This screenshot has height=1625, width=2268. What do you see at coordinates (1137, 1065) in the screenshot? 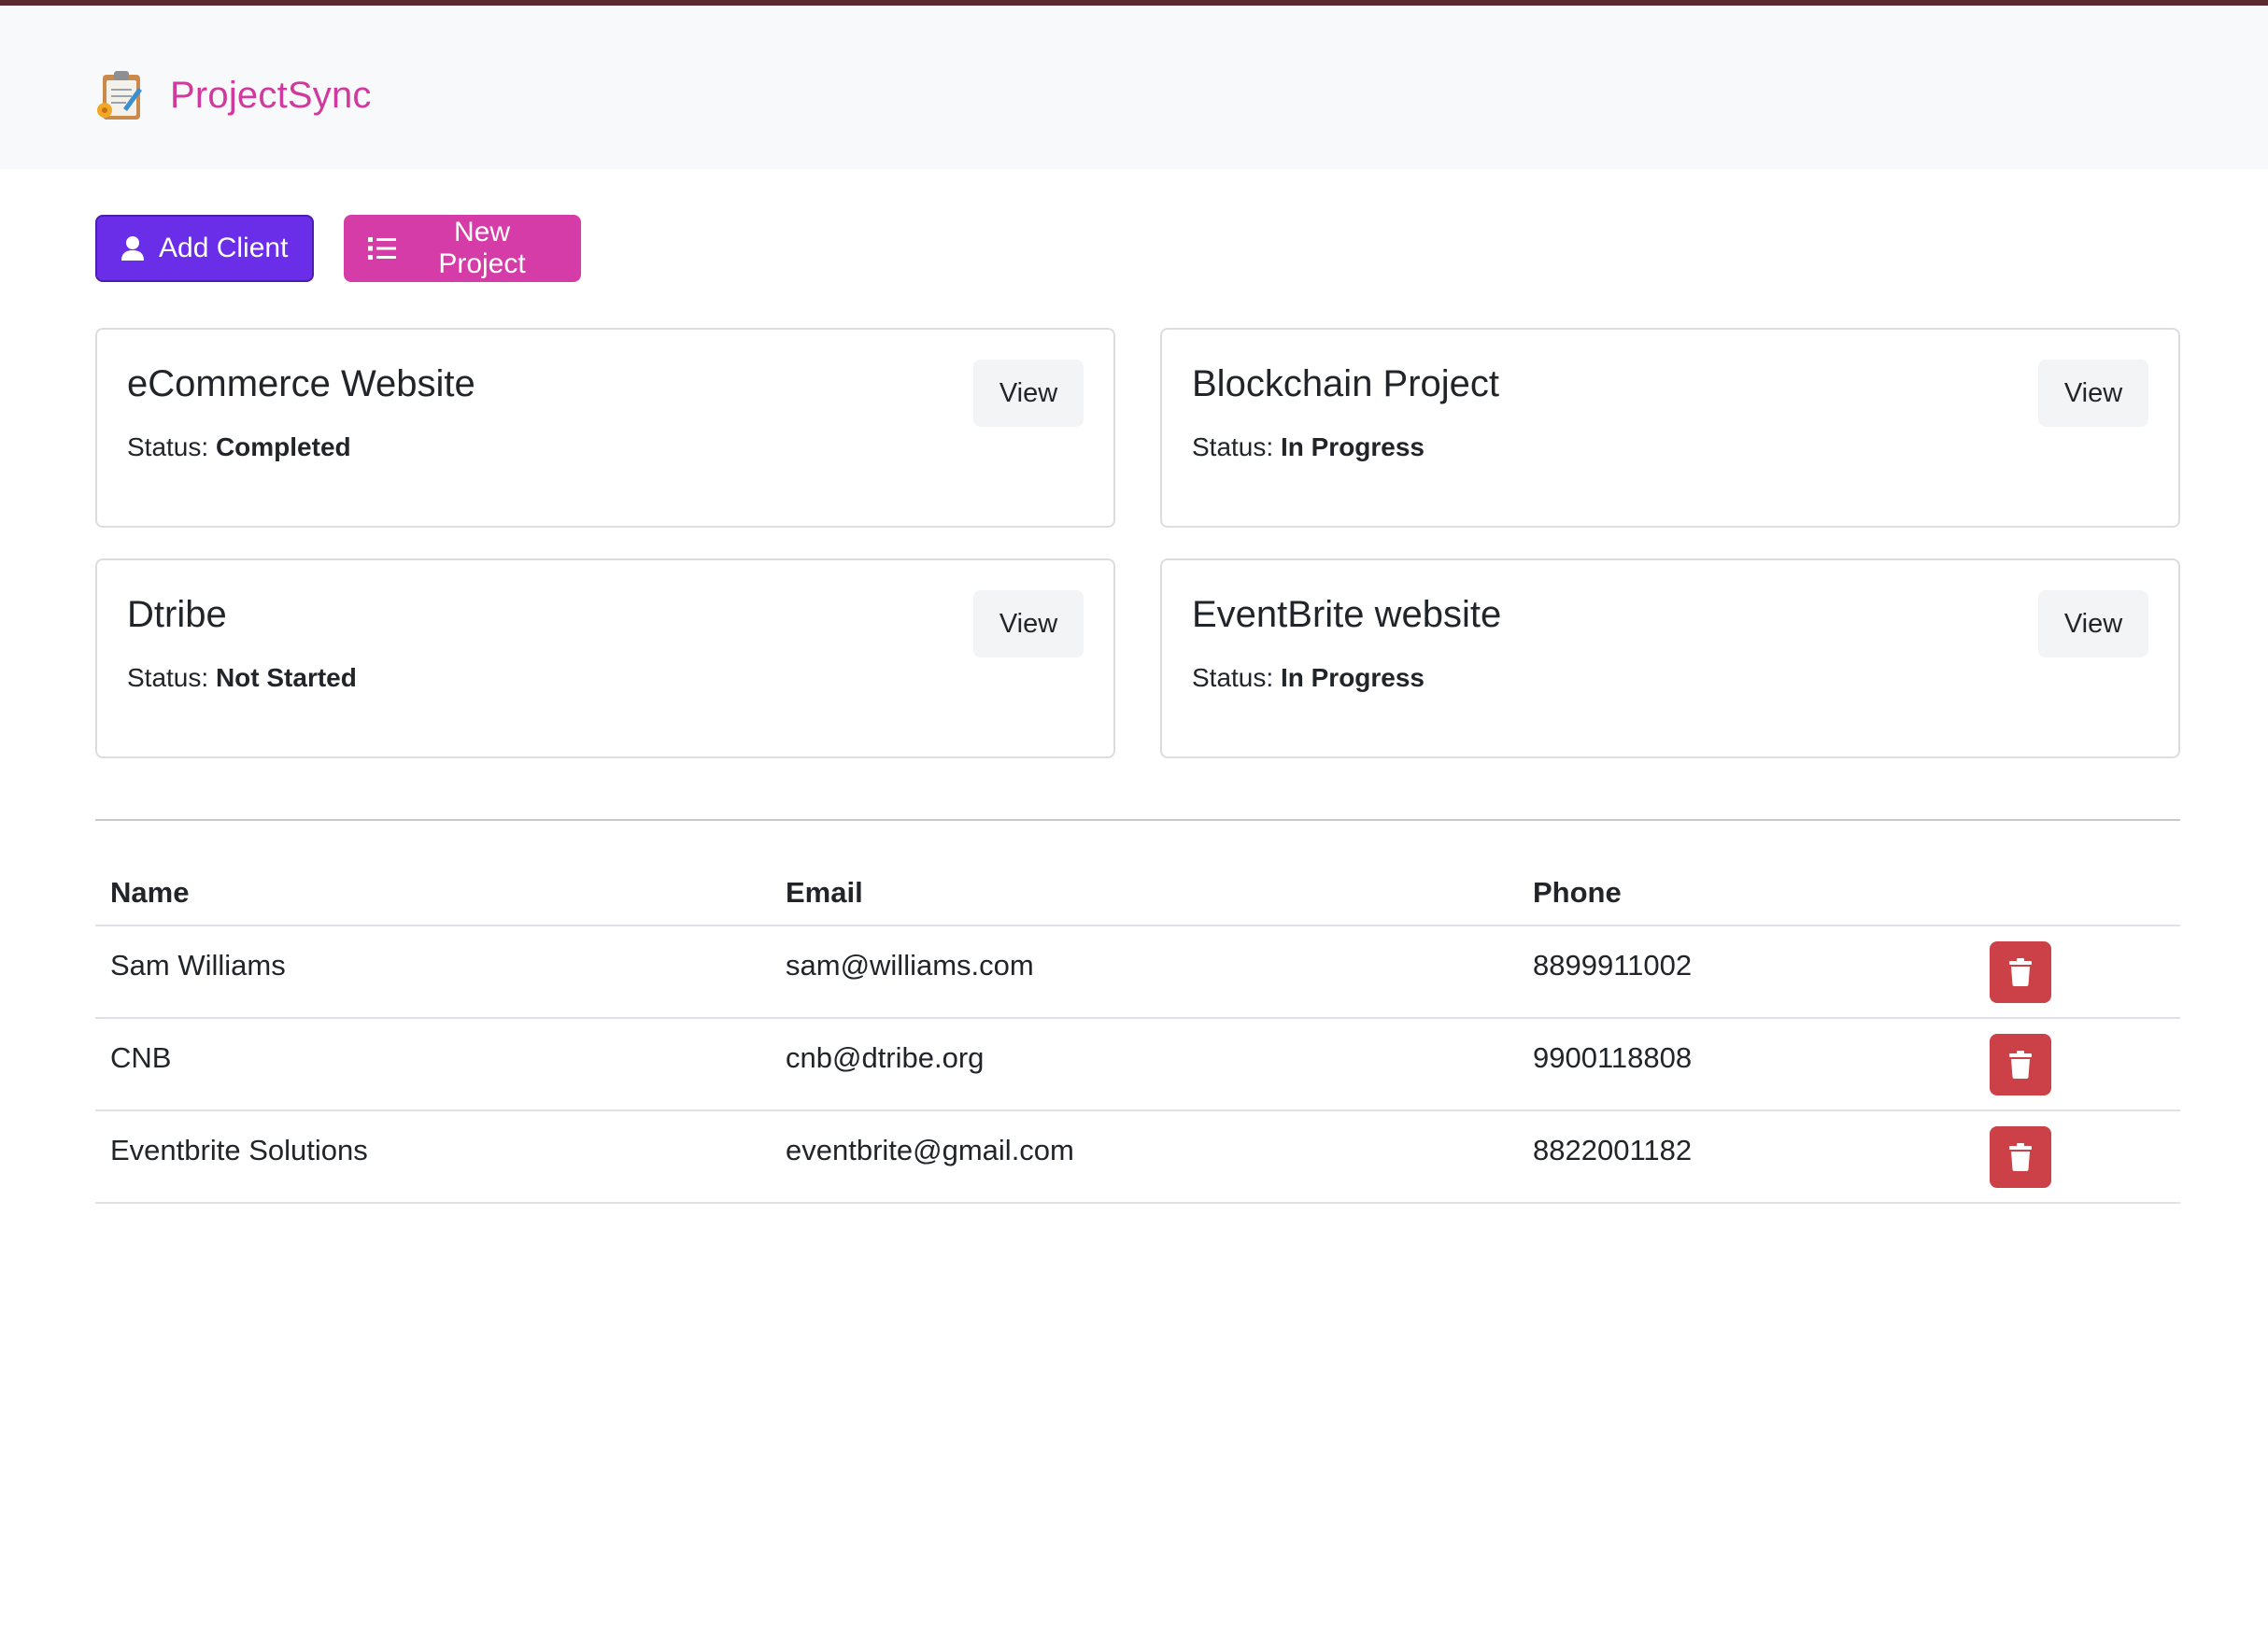
I see `table-row: CNB cnb@dtribe.org 9900118808` at bounding box center [1137, 1065].